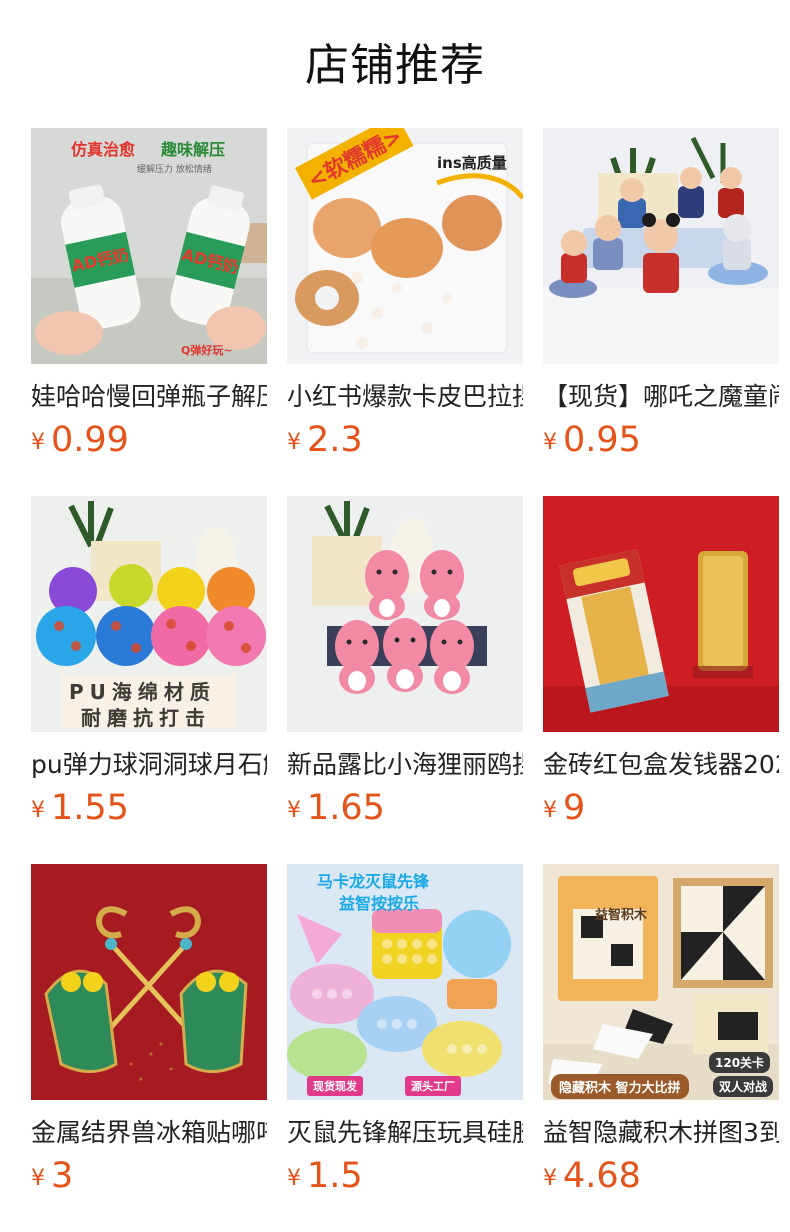  What do you see at coordinates (149, 440) in the screenshot?
I see `product-price: ¥0.99` at bounding box center [149, 440].